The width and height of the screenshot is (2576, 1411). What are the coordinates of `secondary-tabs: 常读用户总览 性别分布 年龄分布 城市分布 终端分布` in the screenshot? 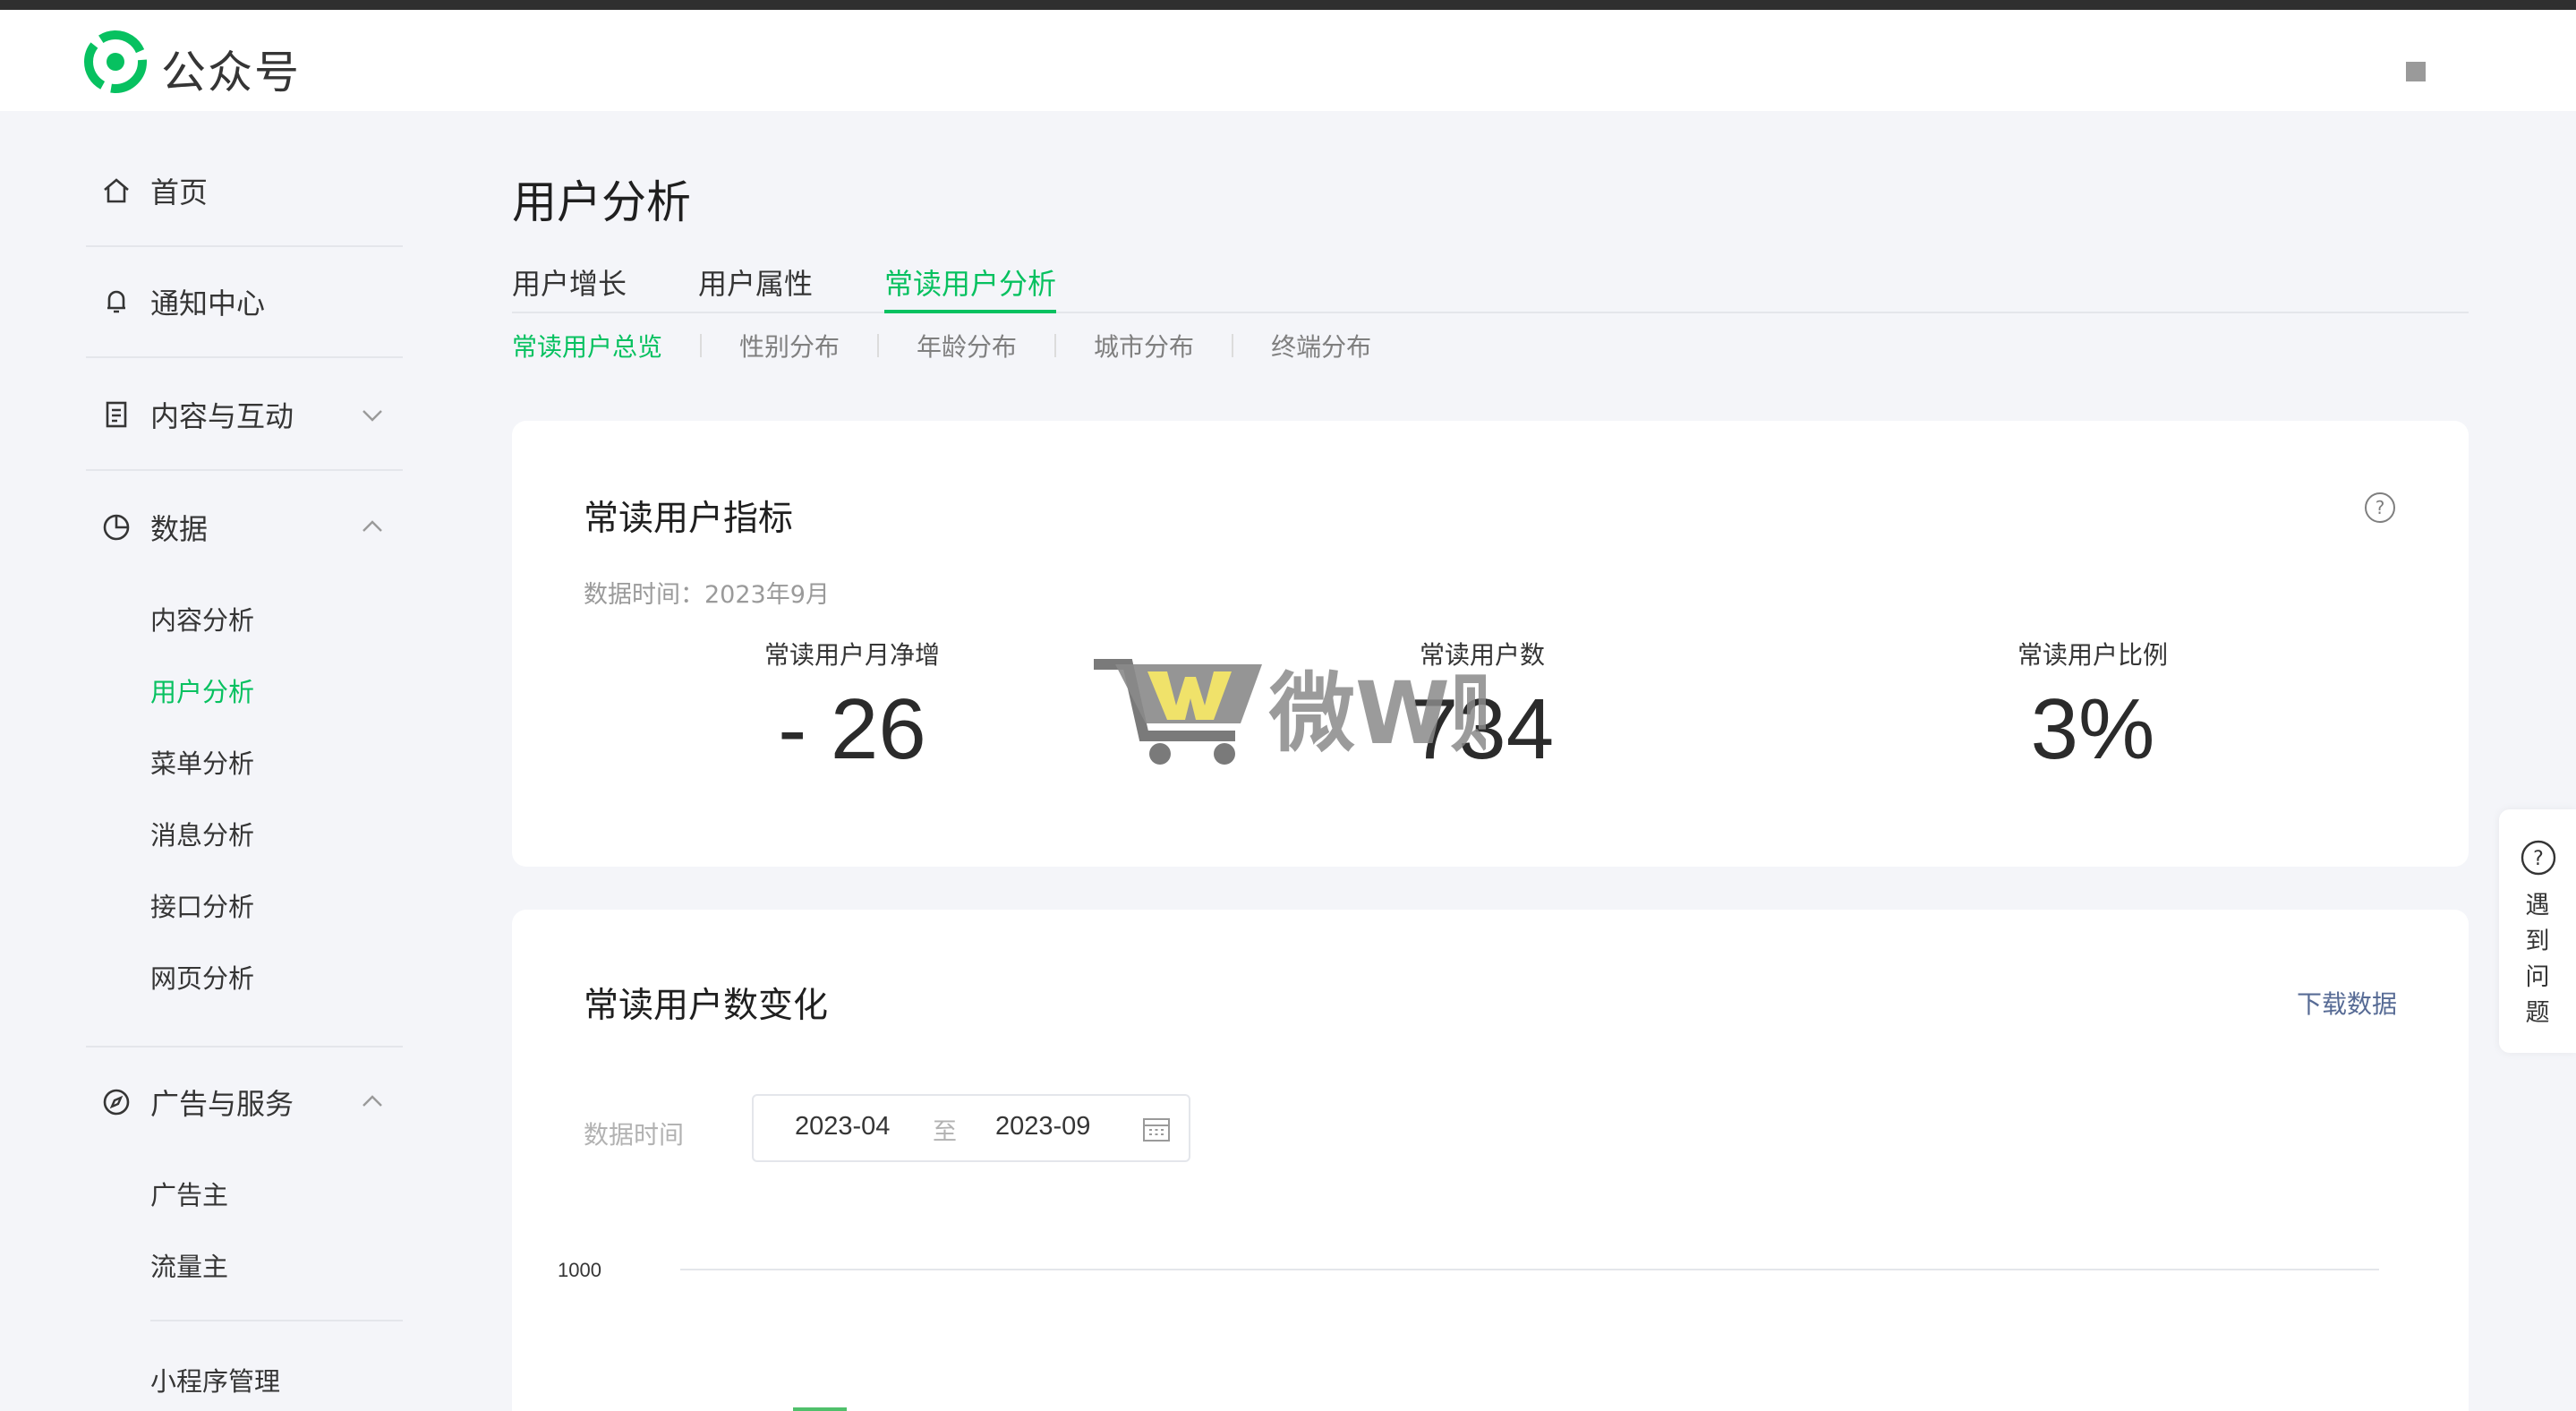 It's located at (941, 345).